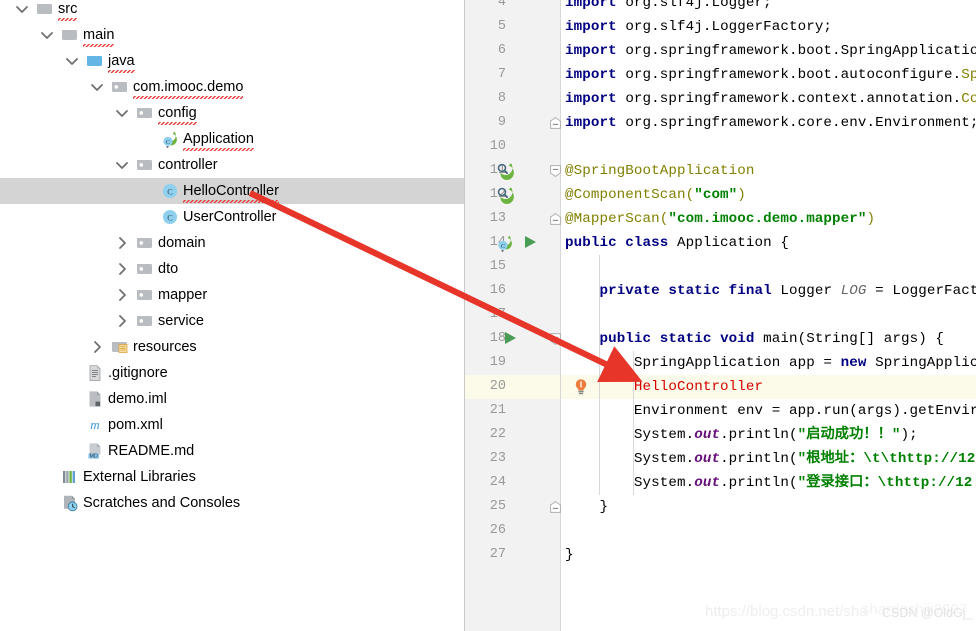 The image size is (976, 631). Describe the element at coordinates (232, 87) in the screenshot. I see `tree-item-com-imooc-demo: com.imooc.demo` at that location.